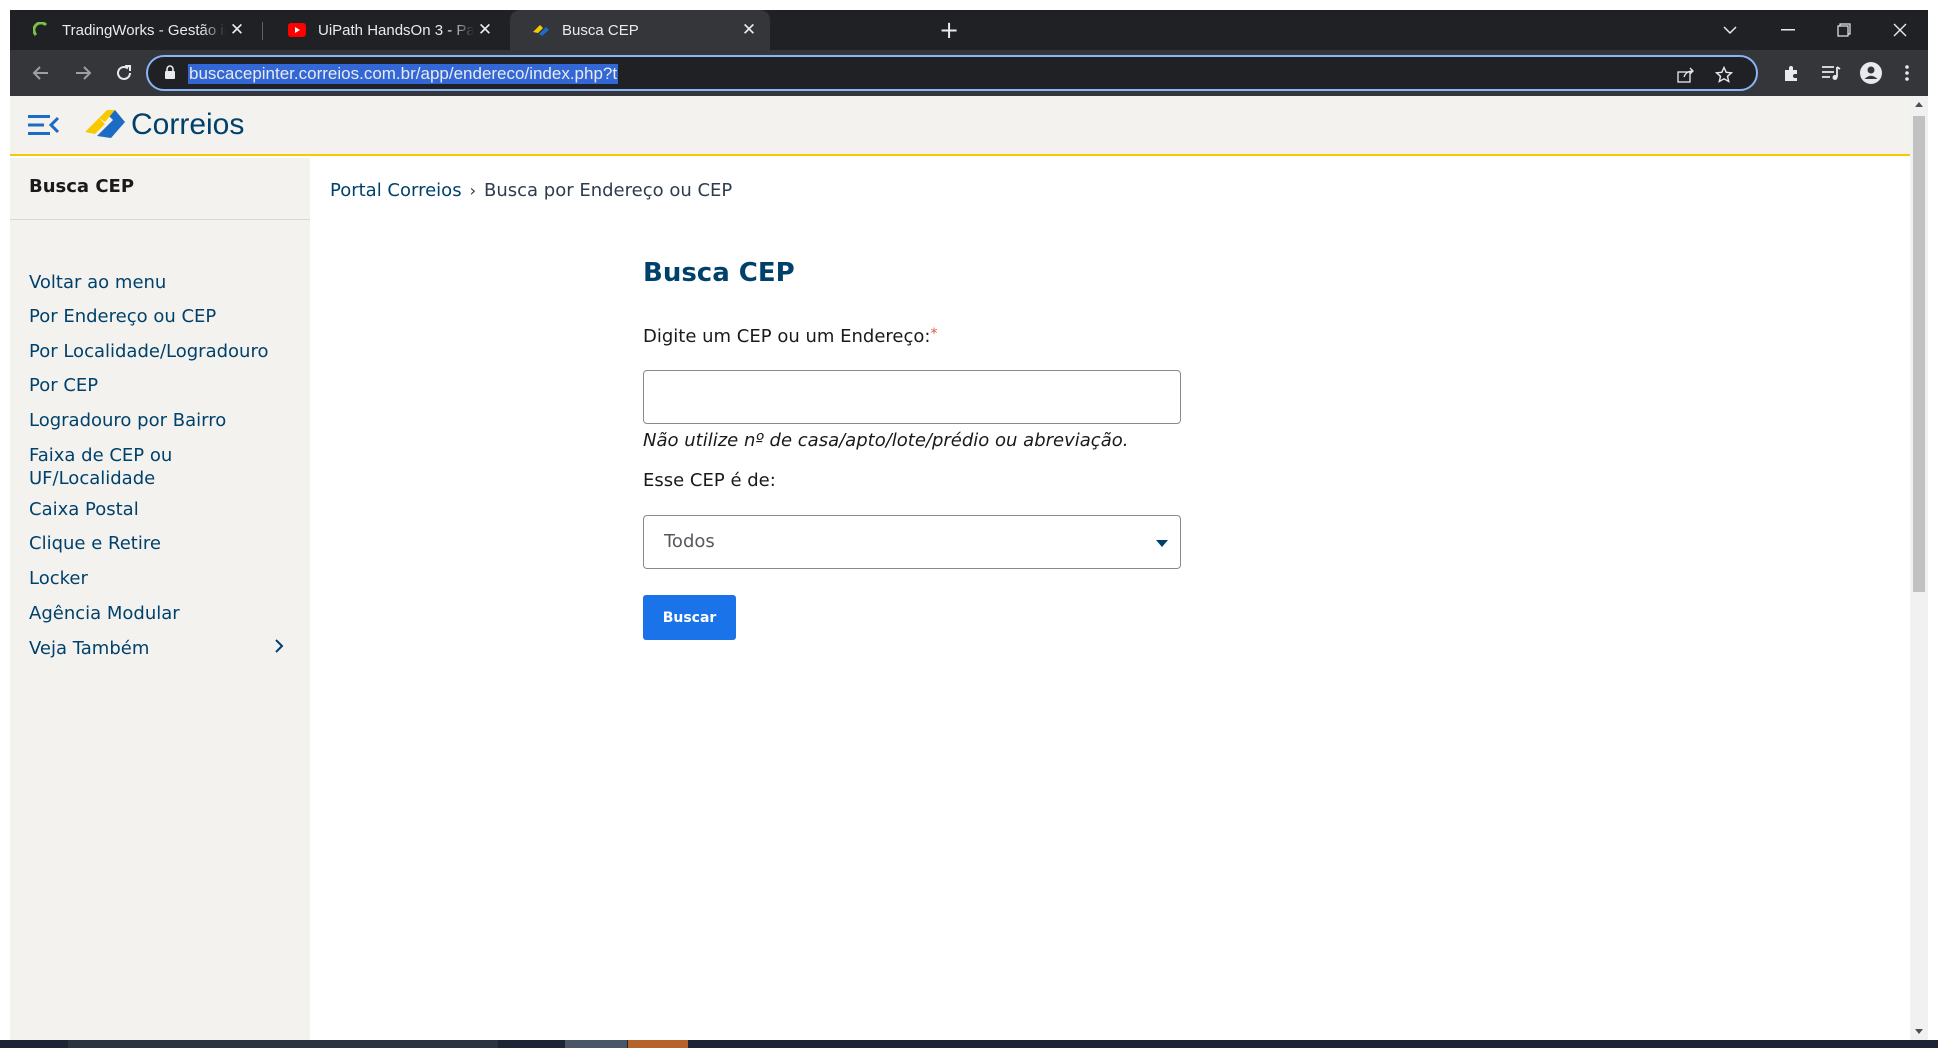  What do you see at coordinates (1162, 543) in the screenshot?
I see `caret-down-icon` at bounding box center [1162, 543].